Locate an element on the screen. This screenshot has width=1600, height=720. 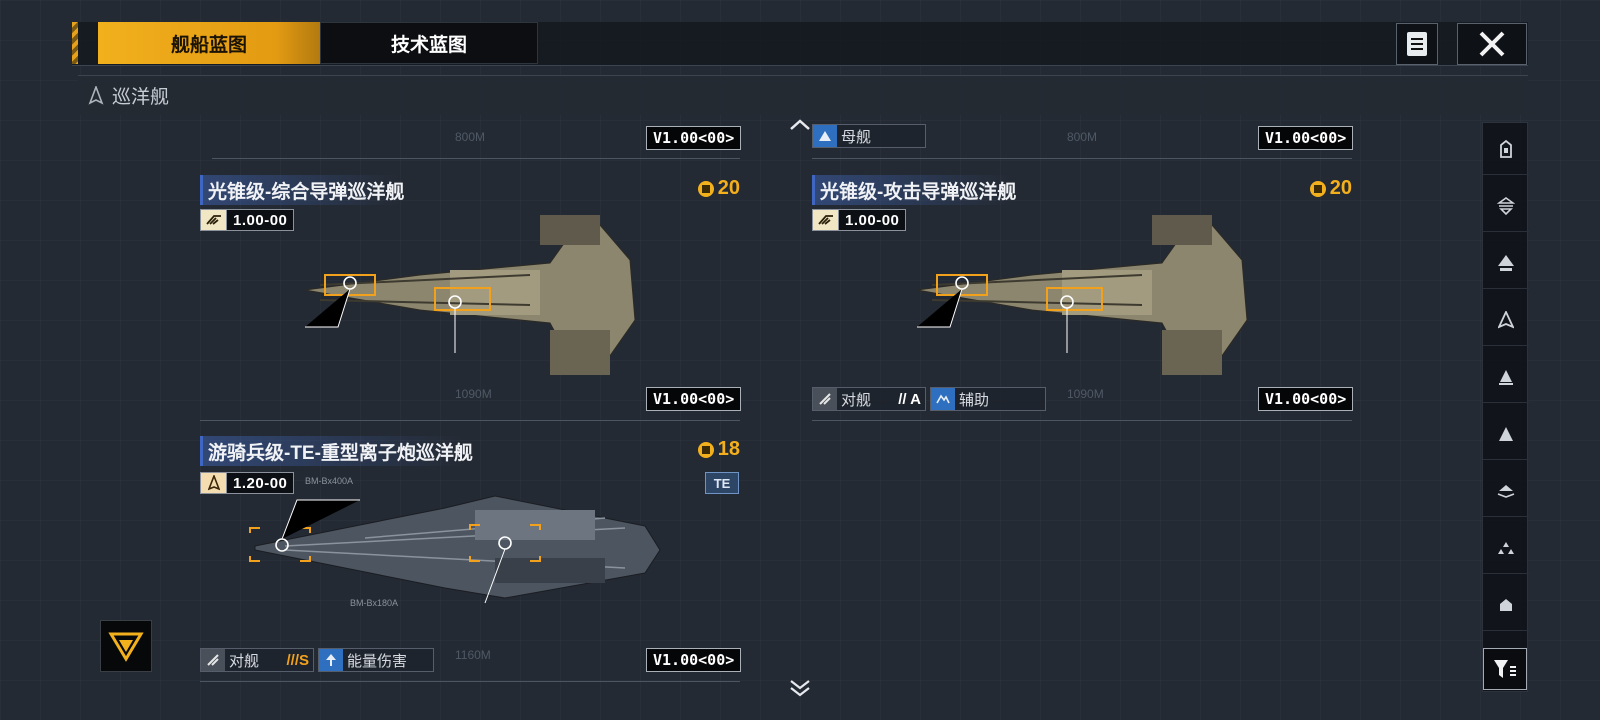
faction-emblem-icon is located at coordinates (126, 647).